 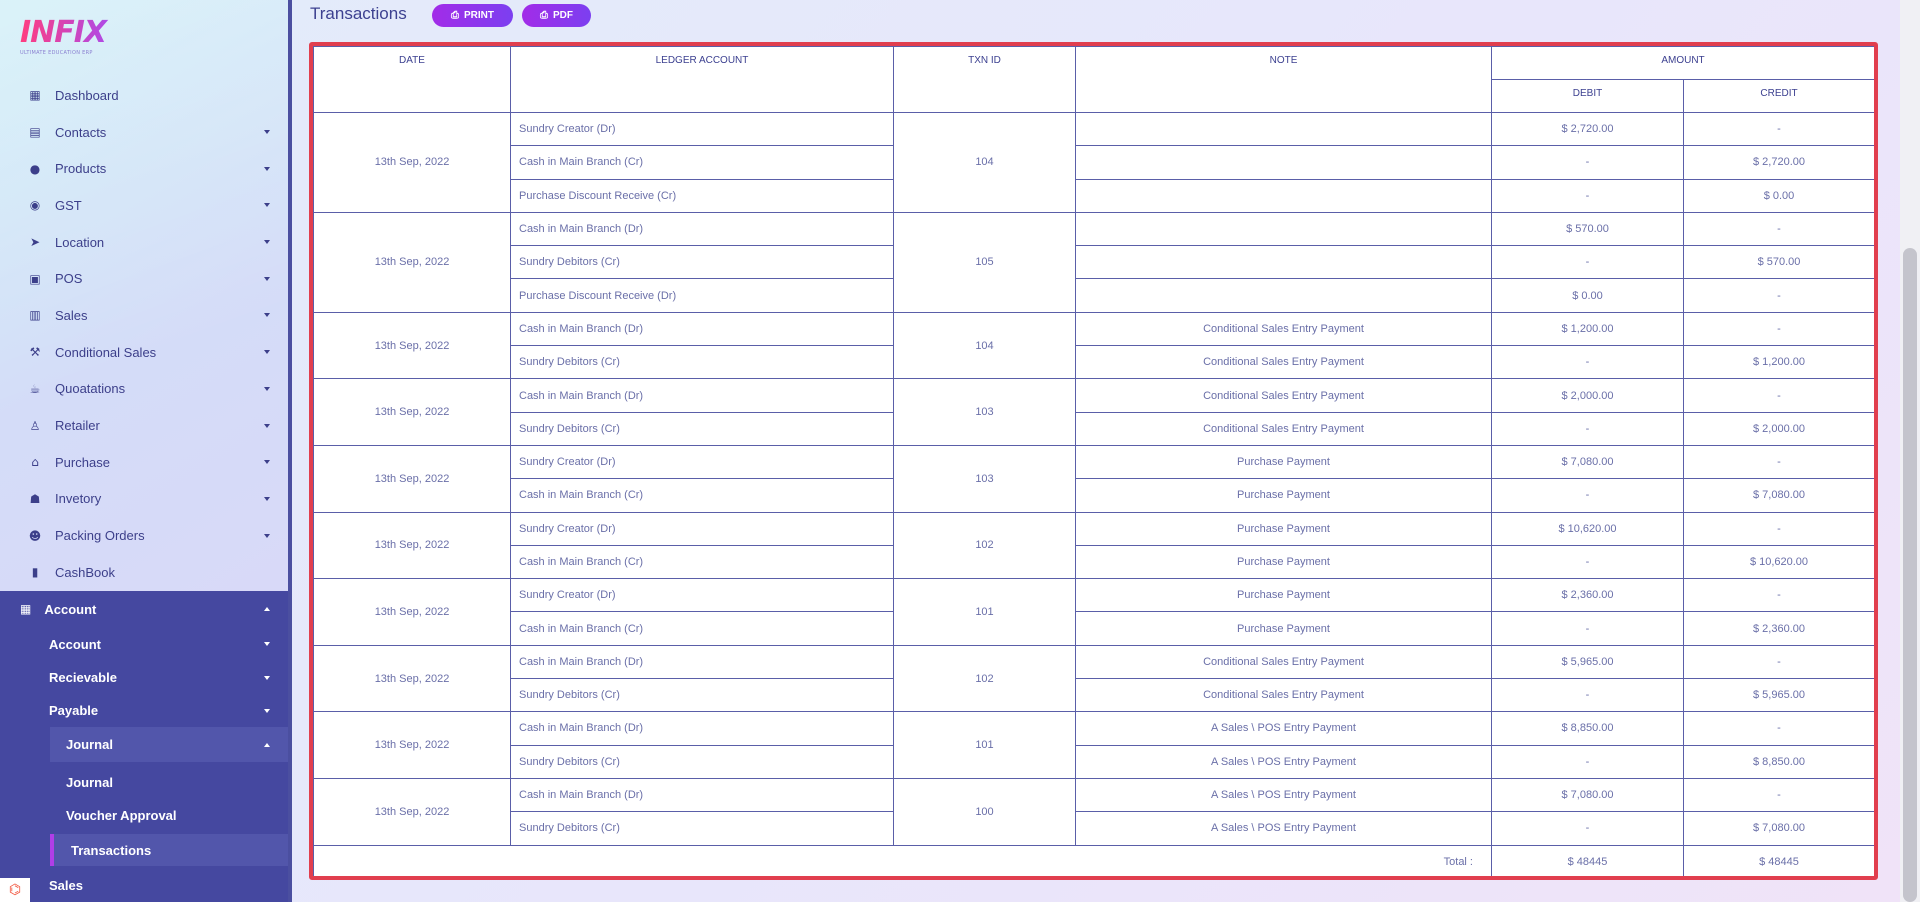 I want to click on sidebar-item-label: Contacts, so click(x=81, y=132).